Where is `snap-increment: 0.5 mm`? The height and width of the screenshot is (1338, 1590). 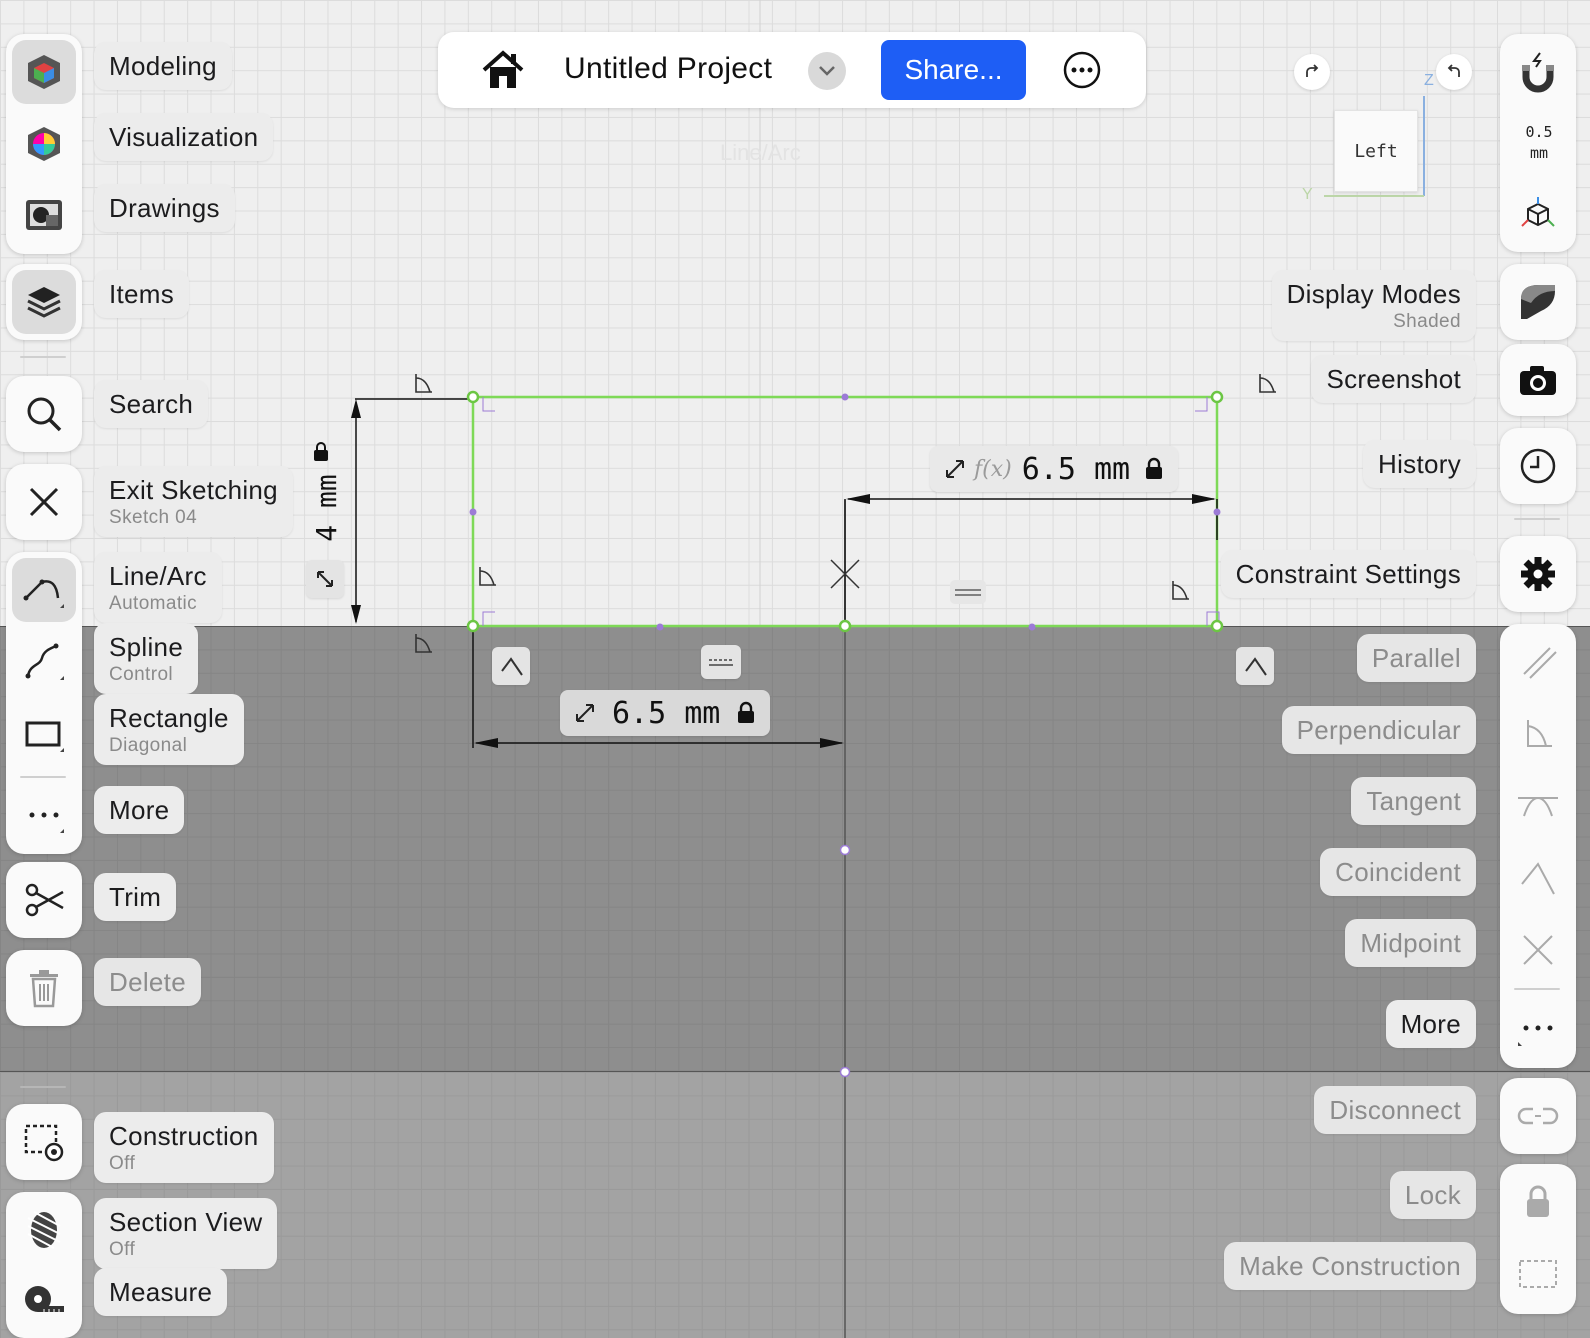
snap-increment: 0.5 mm is located at coordinates (1539, 143).